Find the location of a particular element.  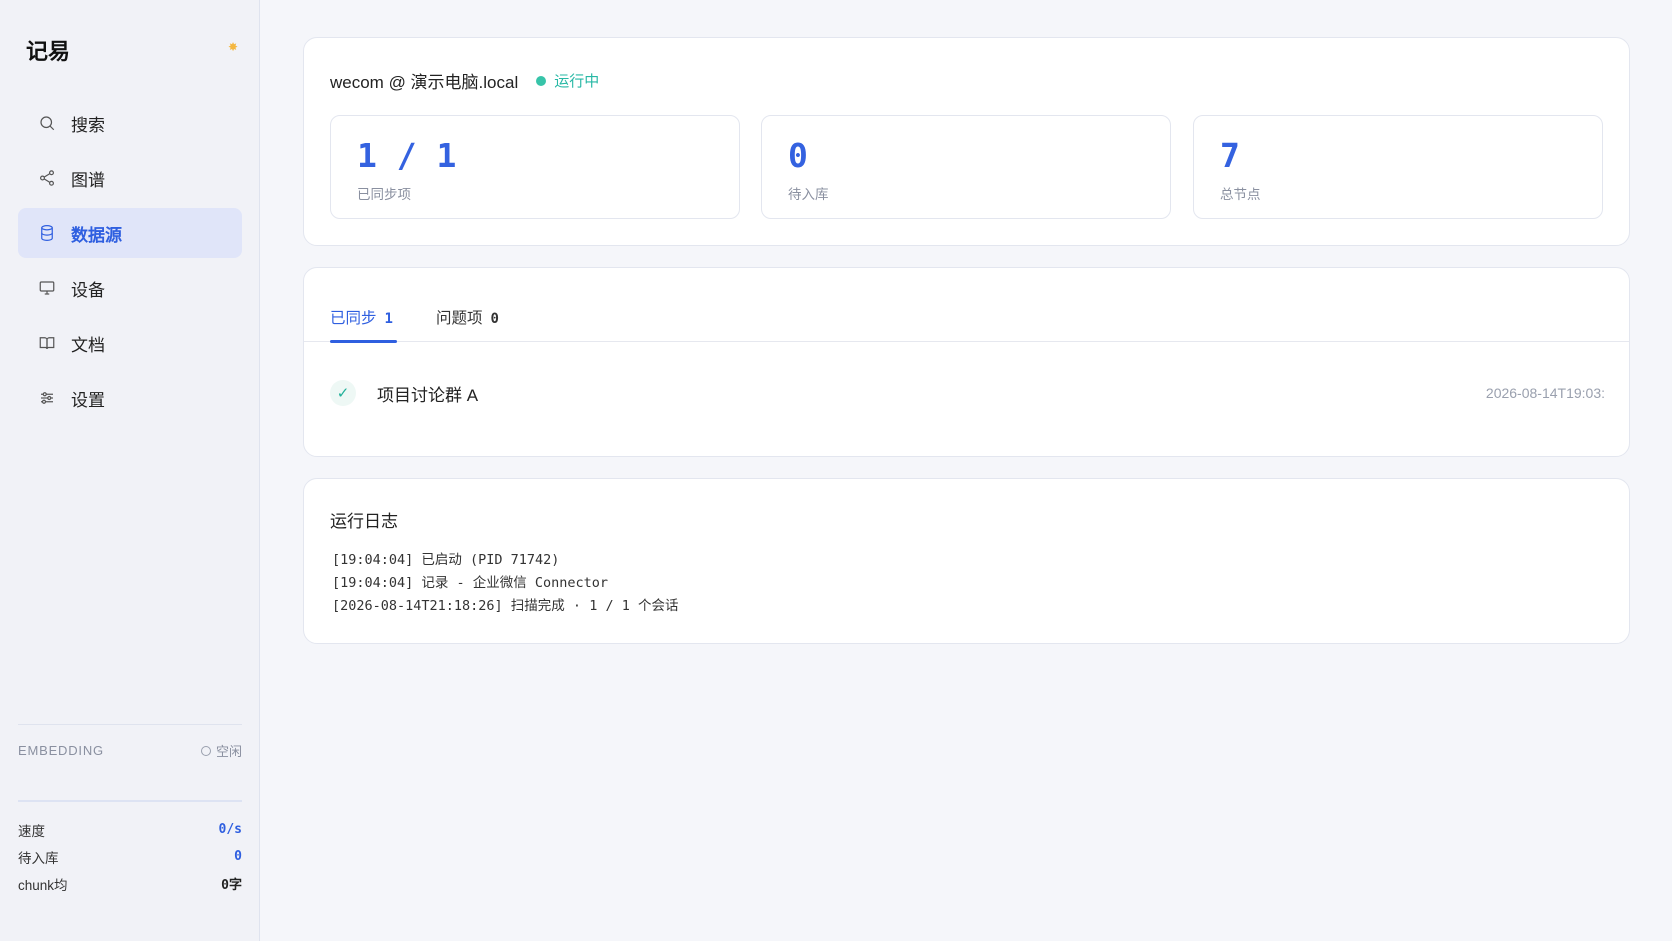

sidebar-item-docs: 文档 is located at coordinates (130, 343).